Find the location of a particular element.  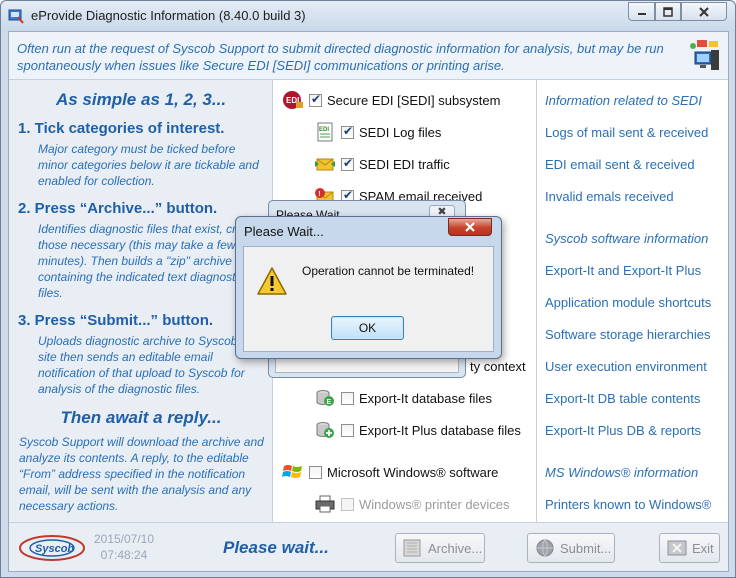

maximize-button is located at coordinates (668, 11).